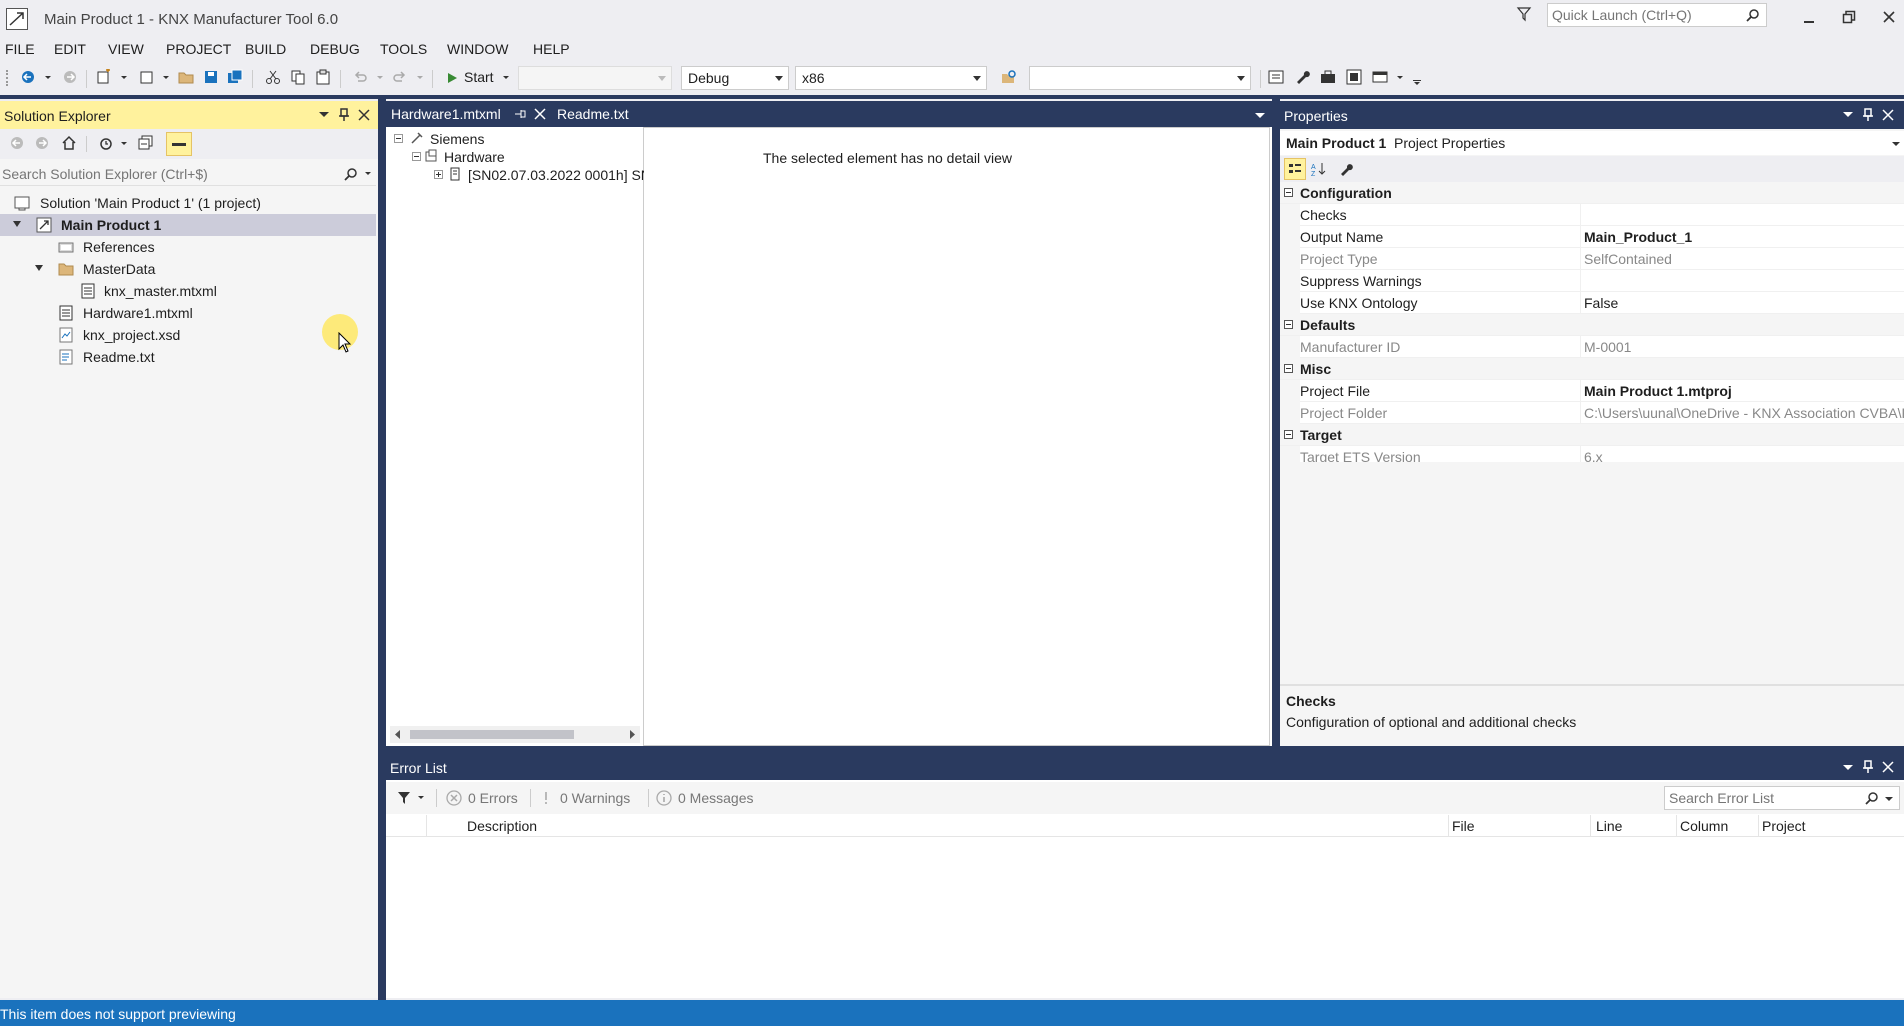 The height and width of the screenshot is (1026, 1904). I want to click on properties-wrench-icon, so click(1302, 77).